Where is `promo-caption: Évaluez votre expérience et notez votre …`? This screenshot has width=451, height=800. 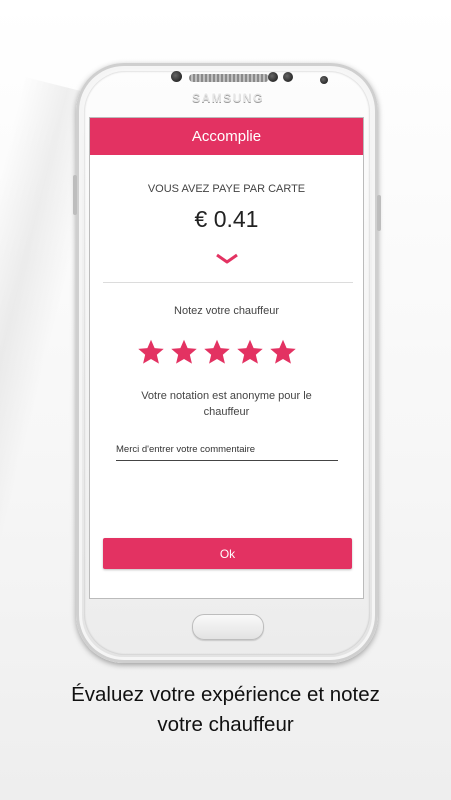 promo-caption: Évaluez votre expérience et notez votre … is located at coordinates (225, 710).